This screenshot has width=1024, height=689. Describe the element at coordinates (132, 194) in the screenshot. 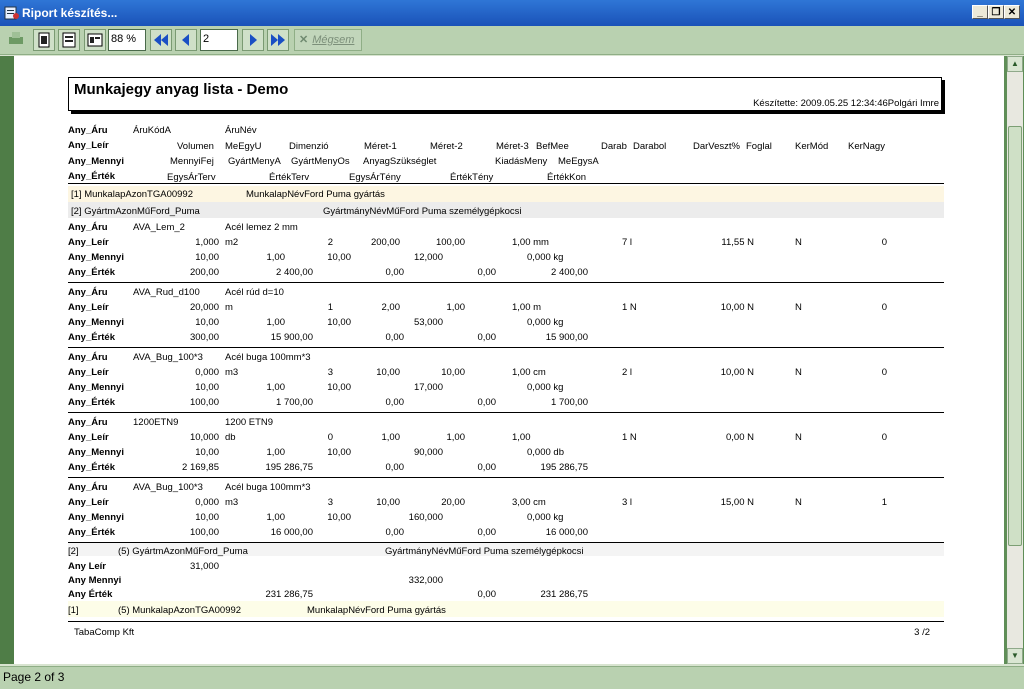

I see `group1-id: [1] MunkalapAzonTGA00992` at that location.